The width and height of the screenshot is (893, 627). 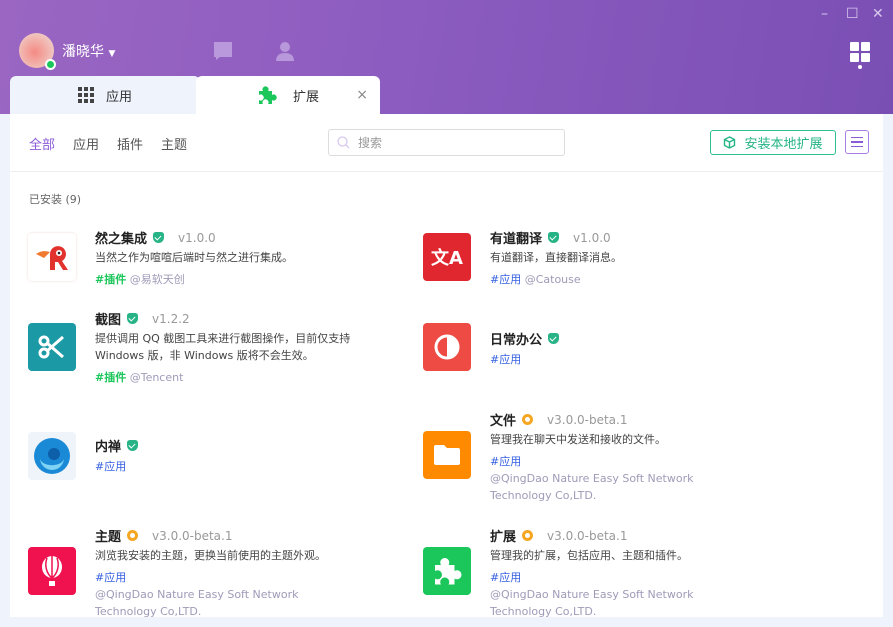 I want to click on folder-icon, so click(x=447, y=455).